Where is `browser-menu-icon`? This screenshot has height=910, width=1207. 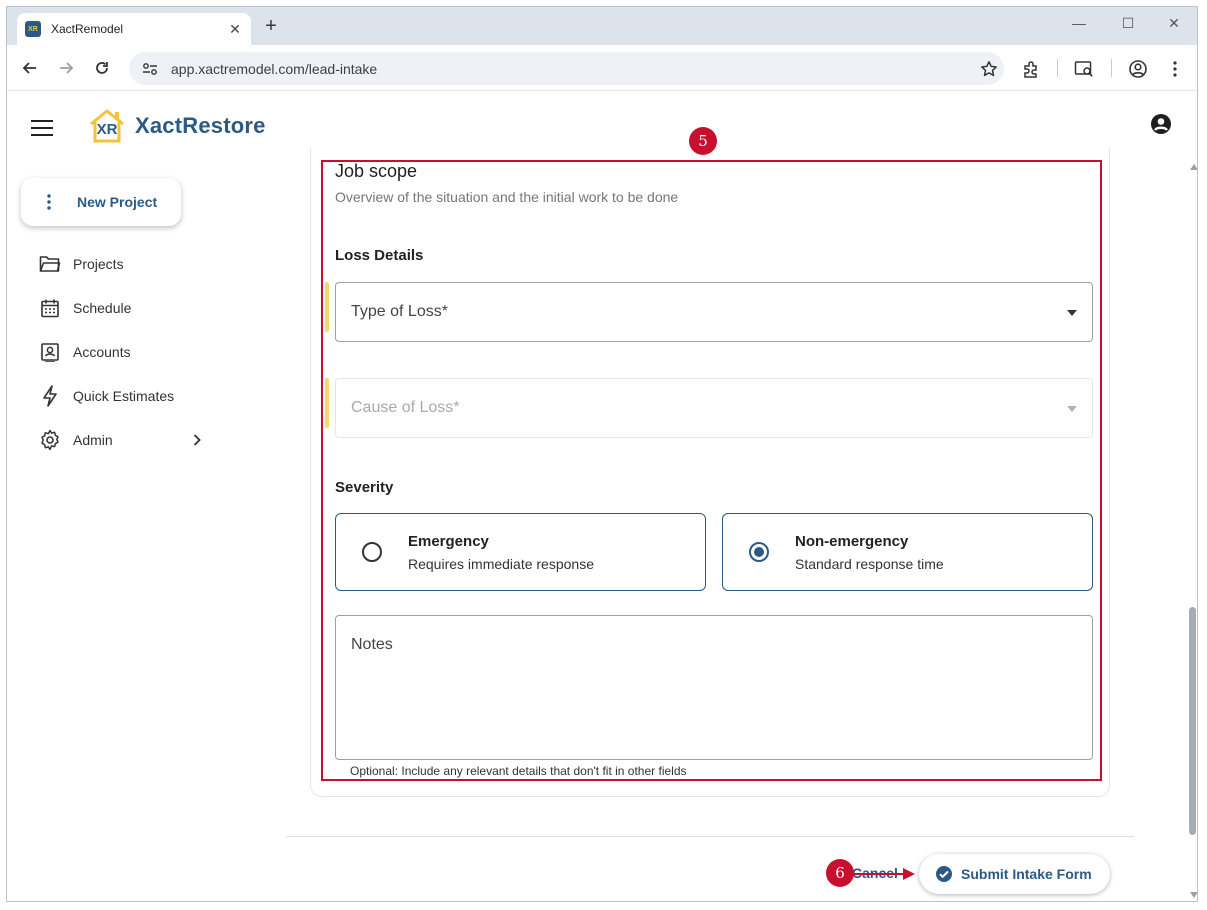 browser-menu-icon is located at coordinates (1175, 69).